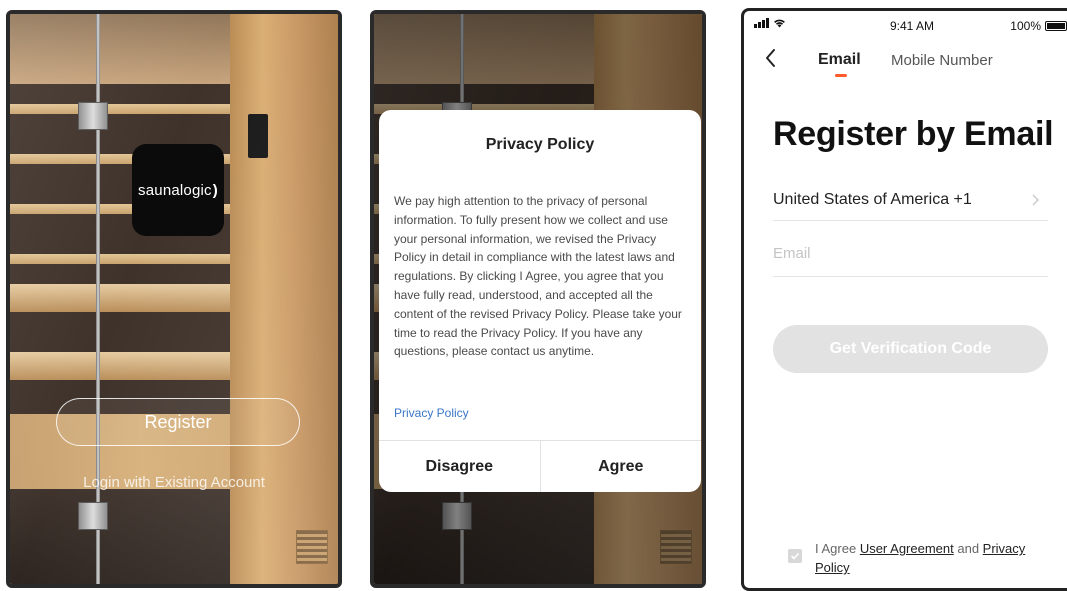 This screenshot has height=591, width=1067. Describe the element at coordinates (175, 190) in the screenshot. I see `logo-text: saunalogic` at that location.